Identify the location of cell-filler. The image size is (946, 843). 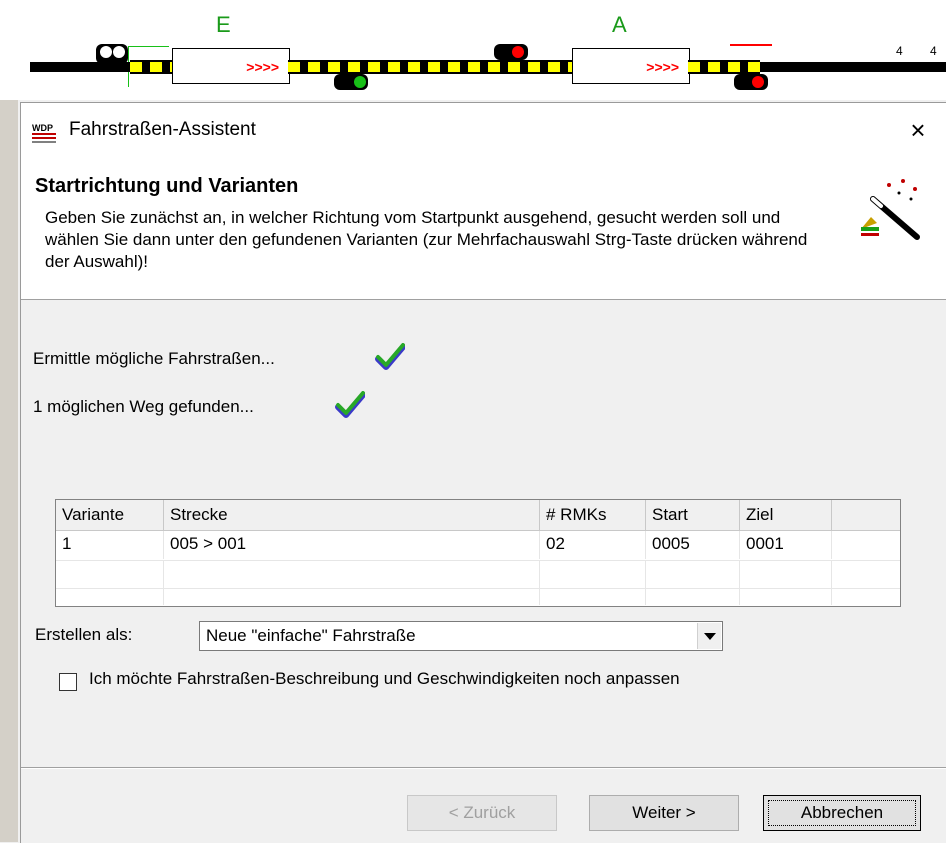
(866, 545).